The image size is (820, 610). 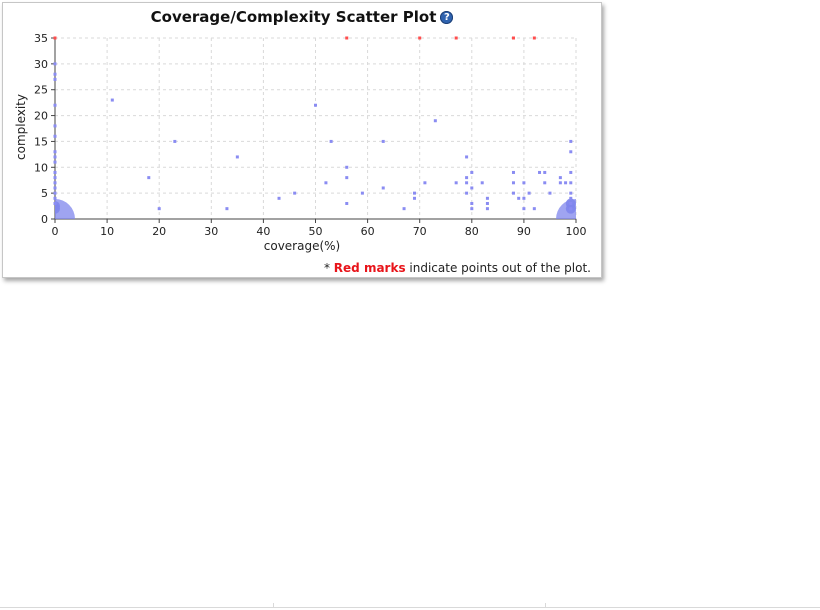 I want to click on x-tick-label: 10, so click(x=107, y=231).